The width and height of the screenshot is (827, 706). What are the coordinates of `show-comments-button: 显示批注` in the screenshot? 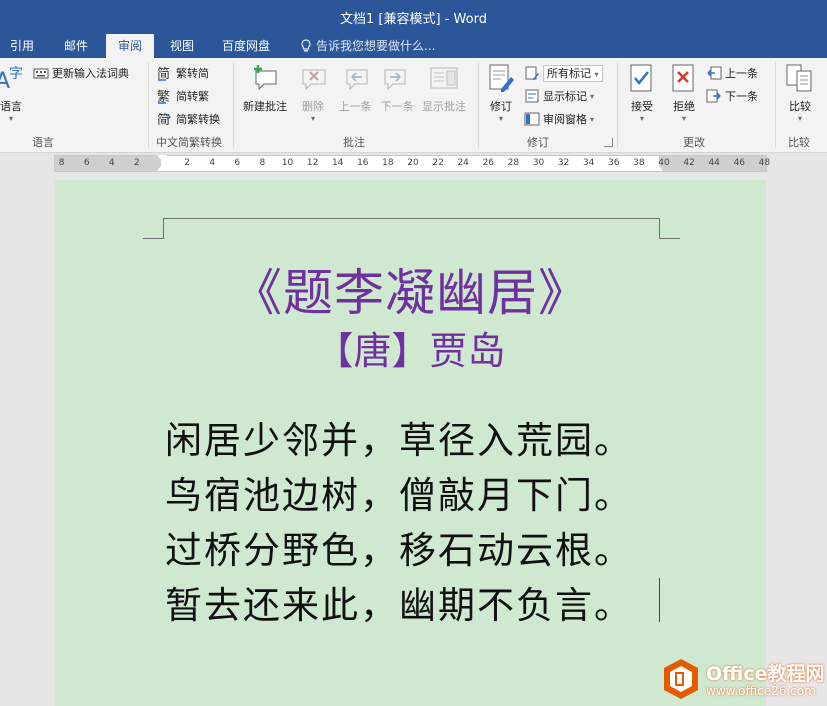 It's located at (444, 88).